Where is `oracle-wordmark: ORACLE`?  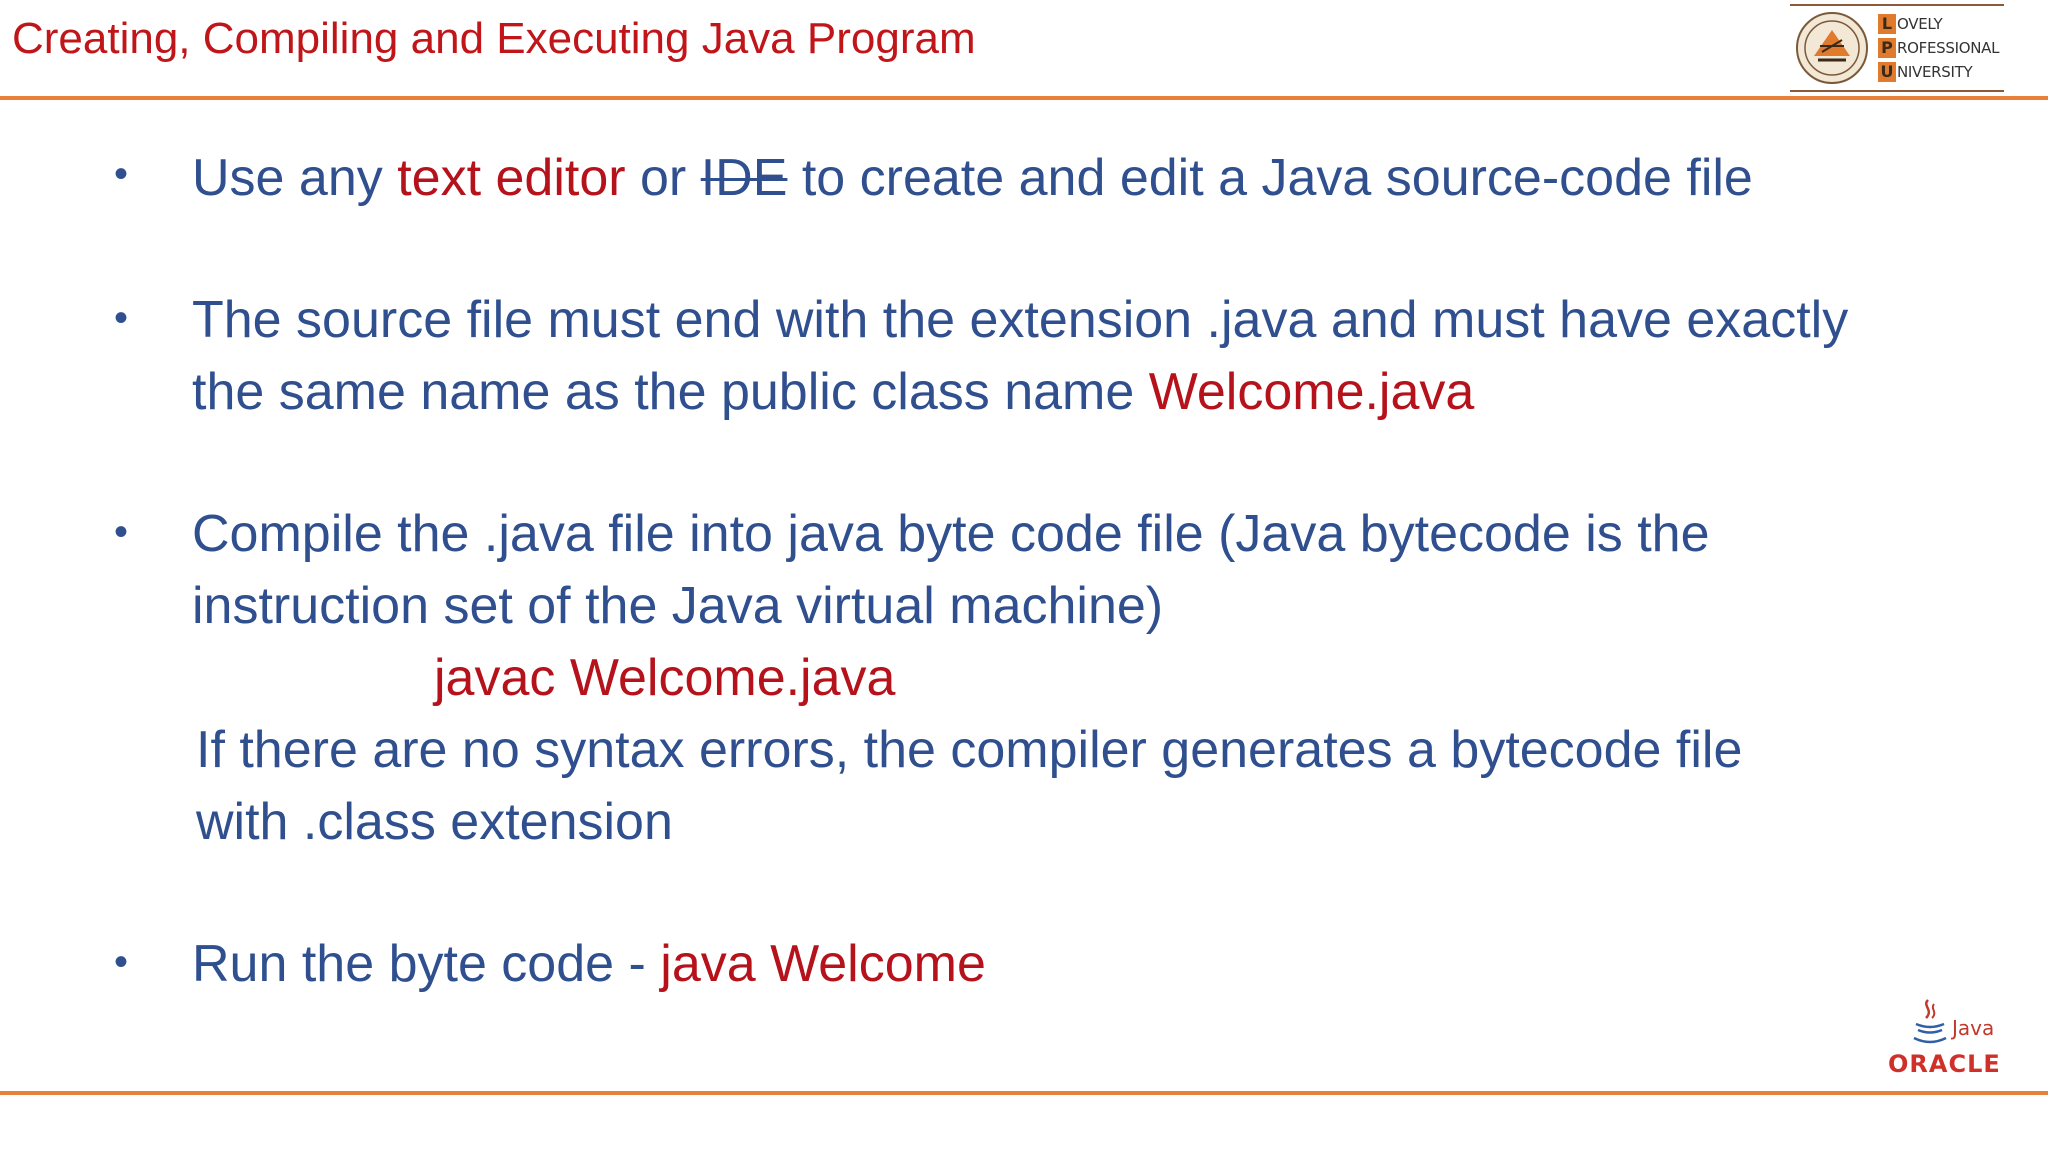
oracle-wordmark: ORACLE is located at coordinates (1944, 1064).